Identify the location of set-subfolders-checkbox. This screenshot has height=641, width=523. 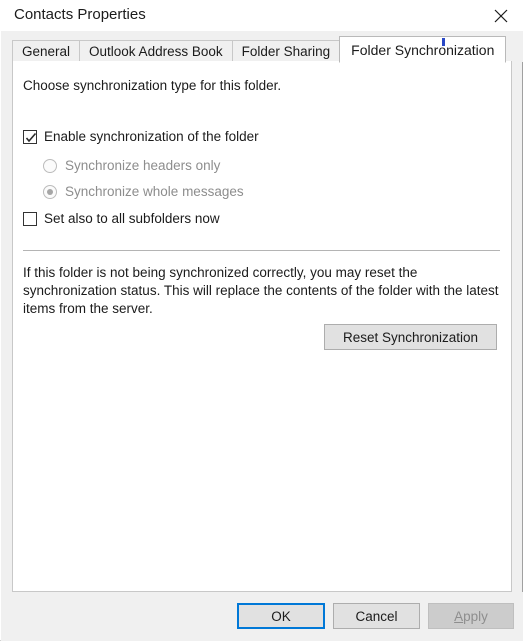
(30, 218).